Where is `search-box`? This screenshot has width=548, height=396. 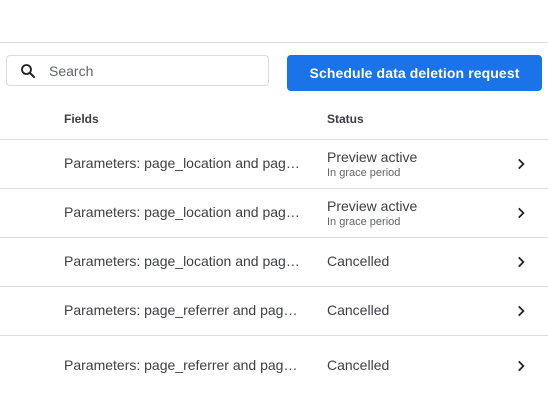
search-box is located at coordinates (137, 70).